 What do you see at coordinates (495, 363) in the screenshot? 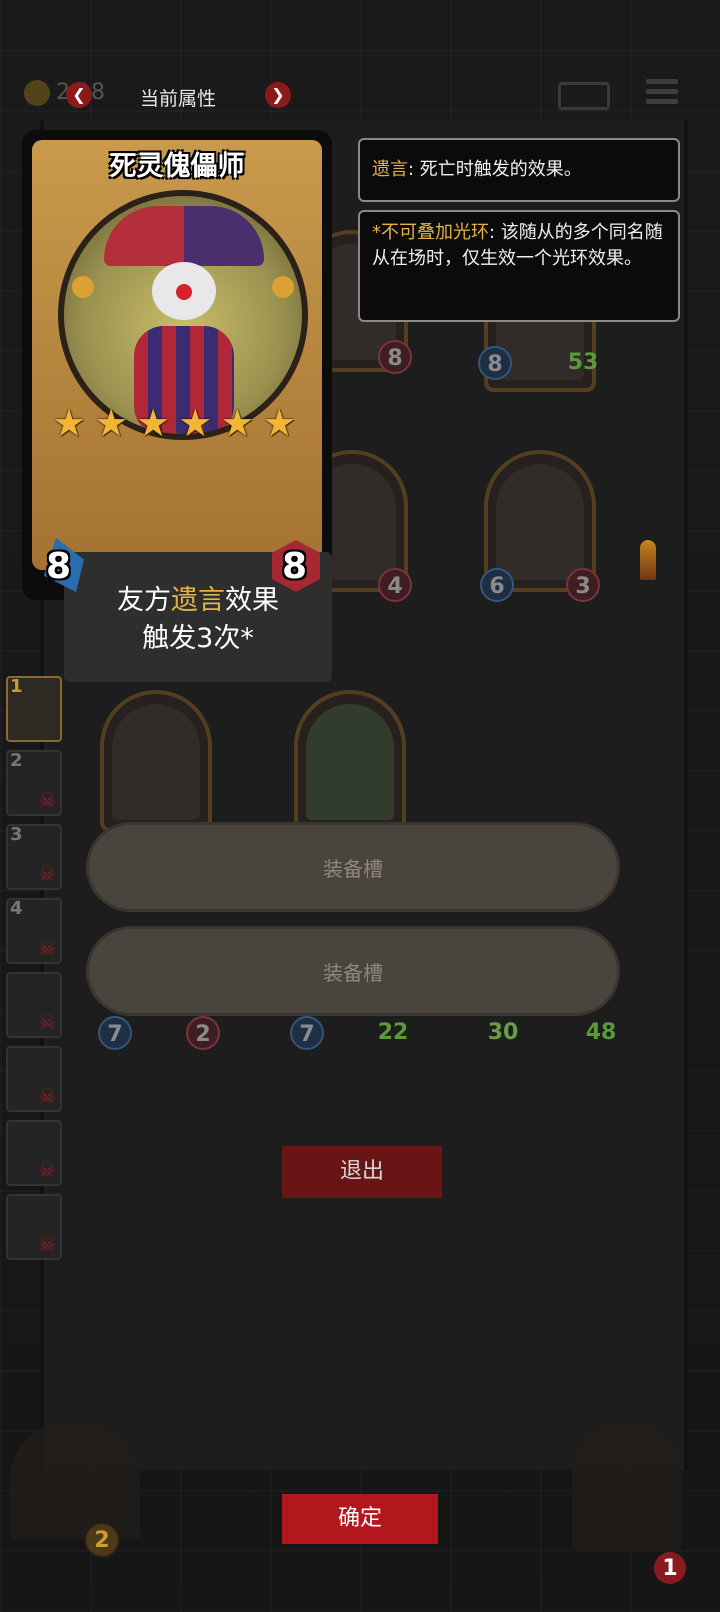
I see `unit-attack-badge: 8` at bounding box center [495, 363].